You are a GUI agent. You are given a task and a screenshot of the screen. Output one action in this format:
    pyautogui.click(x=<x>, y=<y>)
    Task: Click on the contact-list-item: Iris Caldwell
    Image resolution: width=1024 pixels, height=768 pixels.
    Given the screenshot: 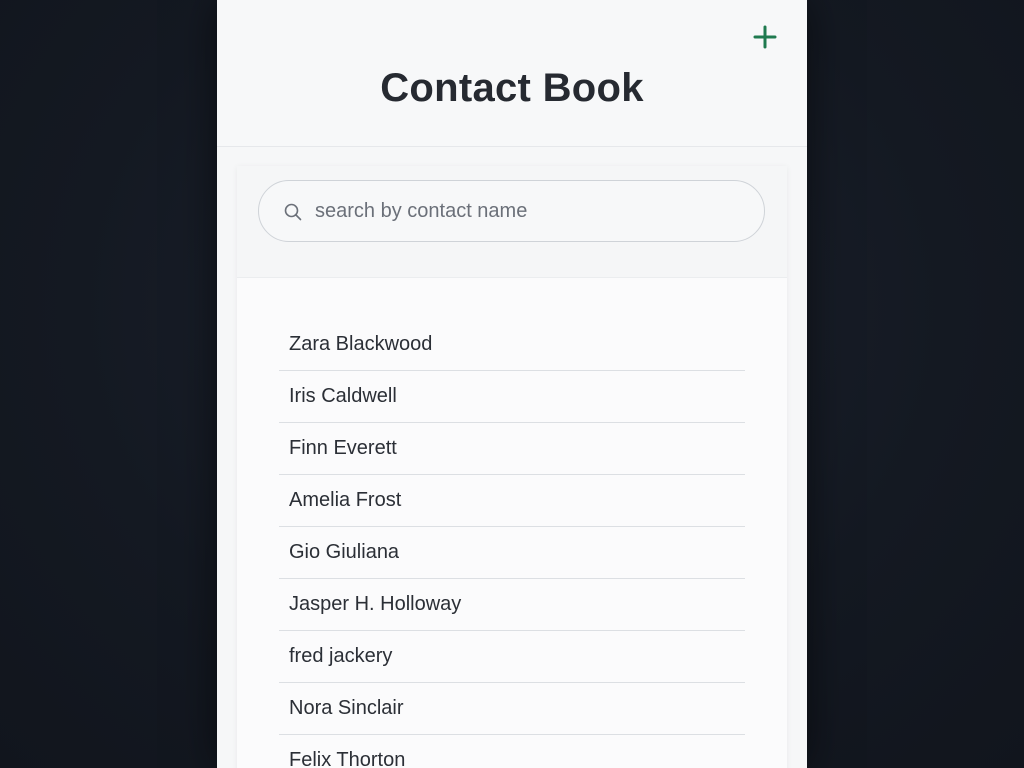 What is the action you would take?
    pyautogui.click(x=512, y=397)
    